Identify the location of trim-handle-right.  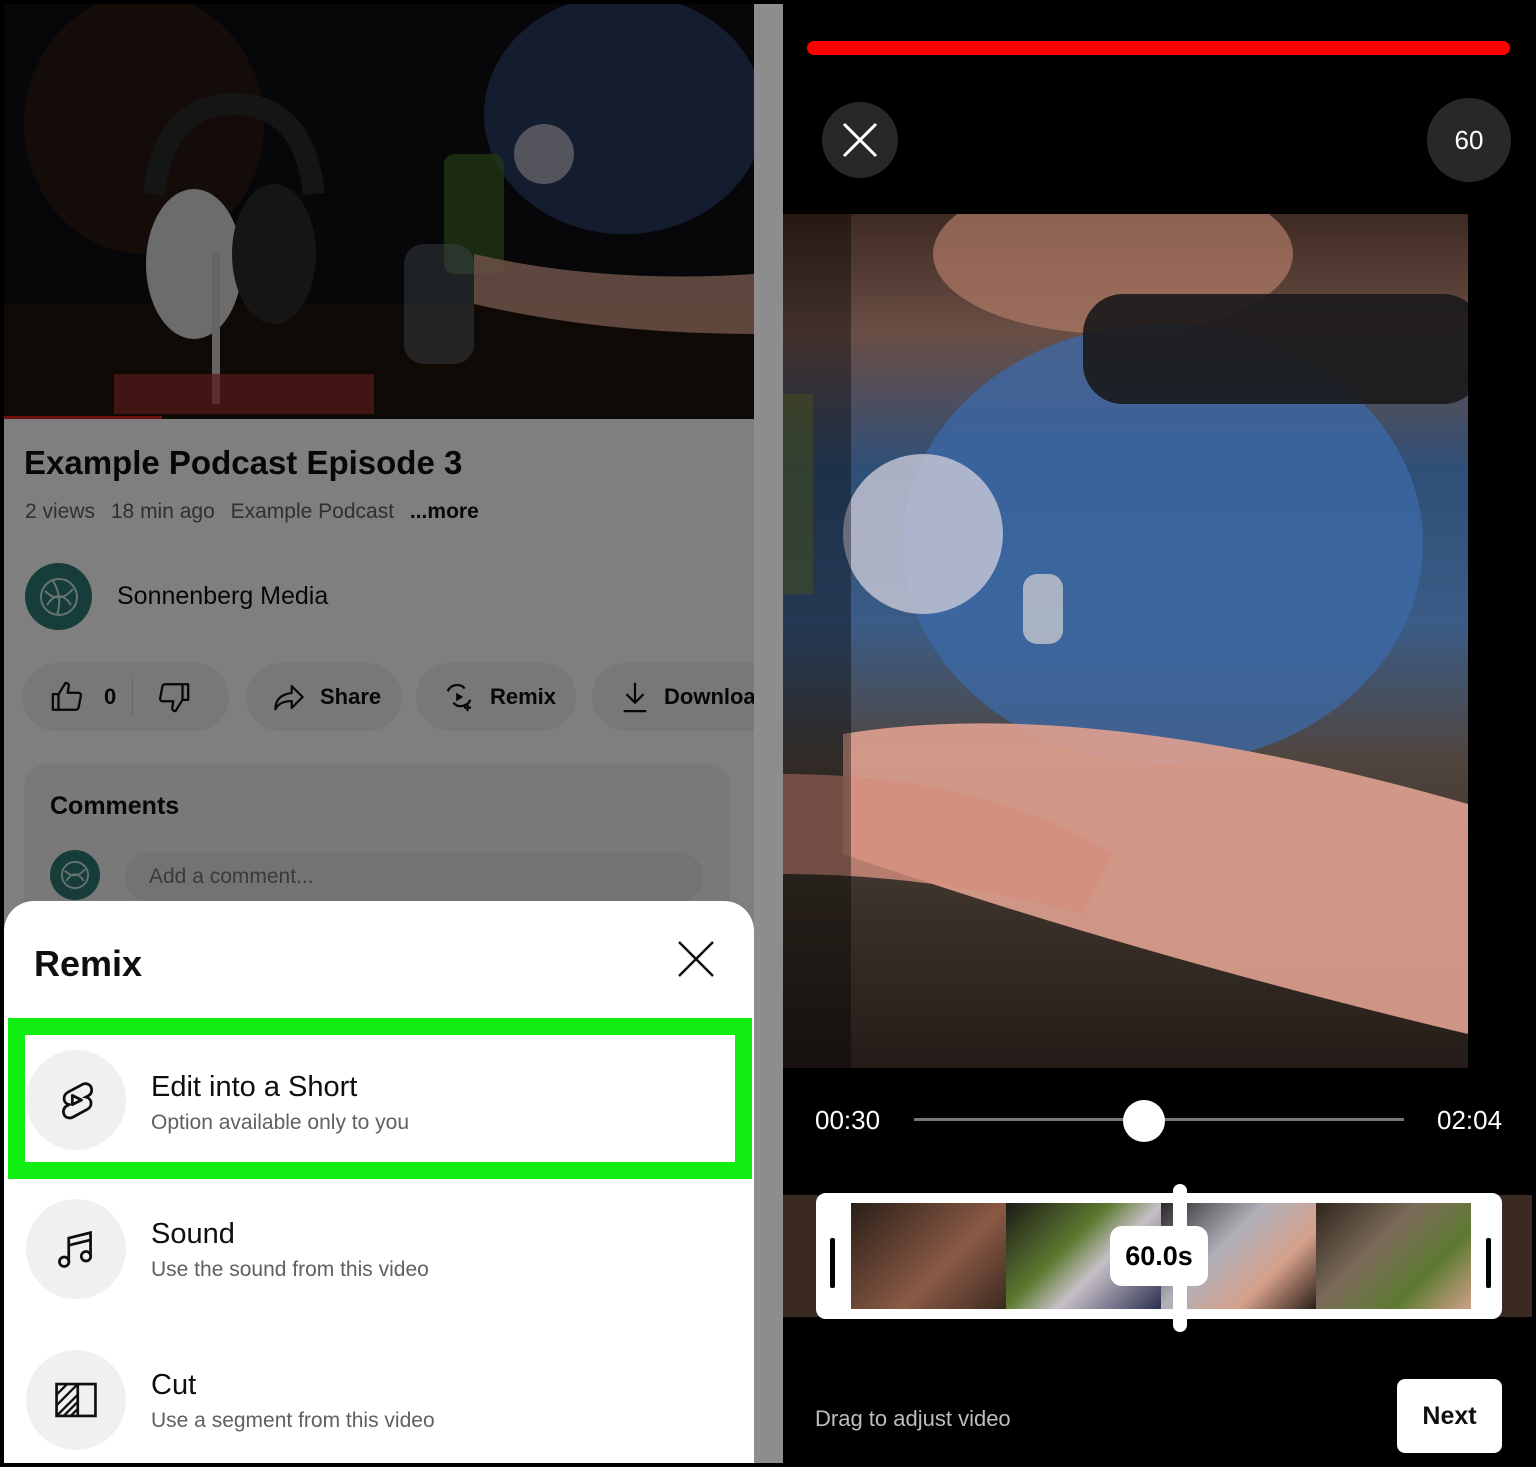
(1488, 1263).